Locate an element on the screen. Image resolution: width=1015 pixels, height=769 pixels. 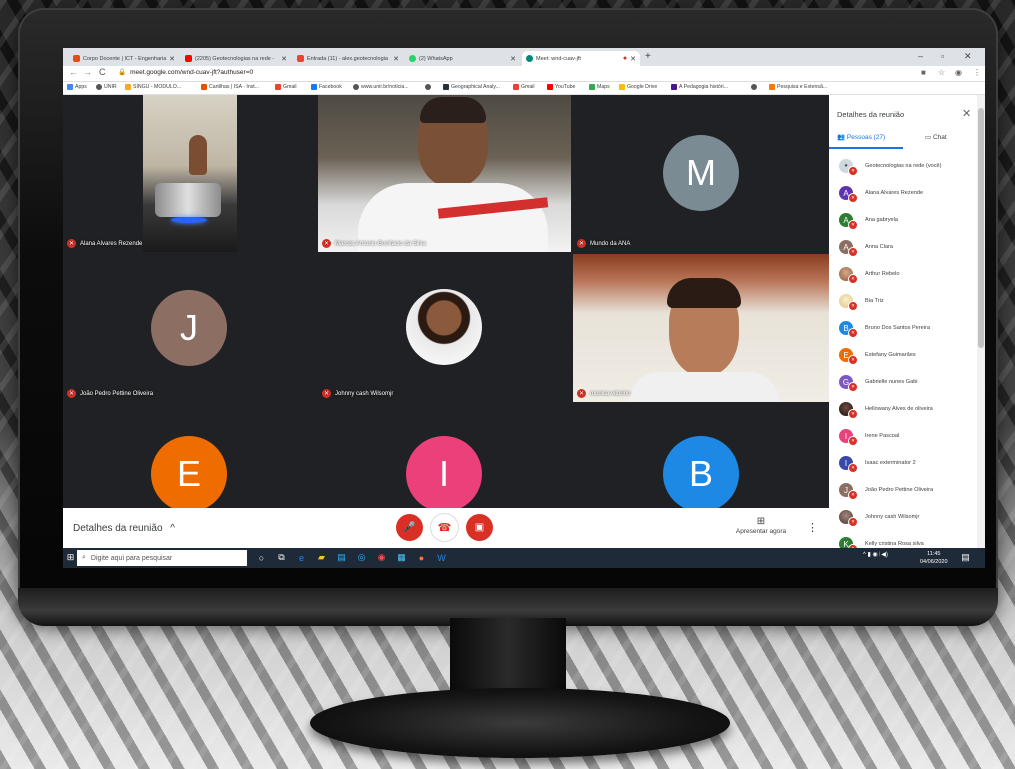
tab-whatsapp: (2) WhatsApp ✕ is located at coordinates (462, 58).